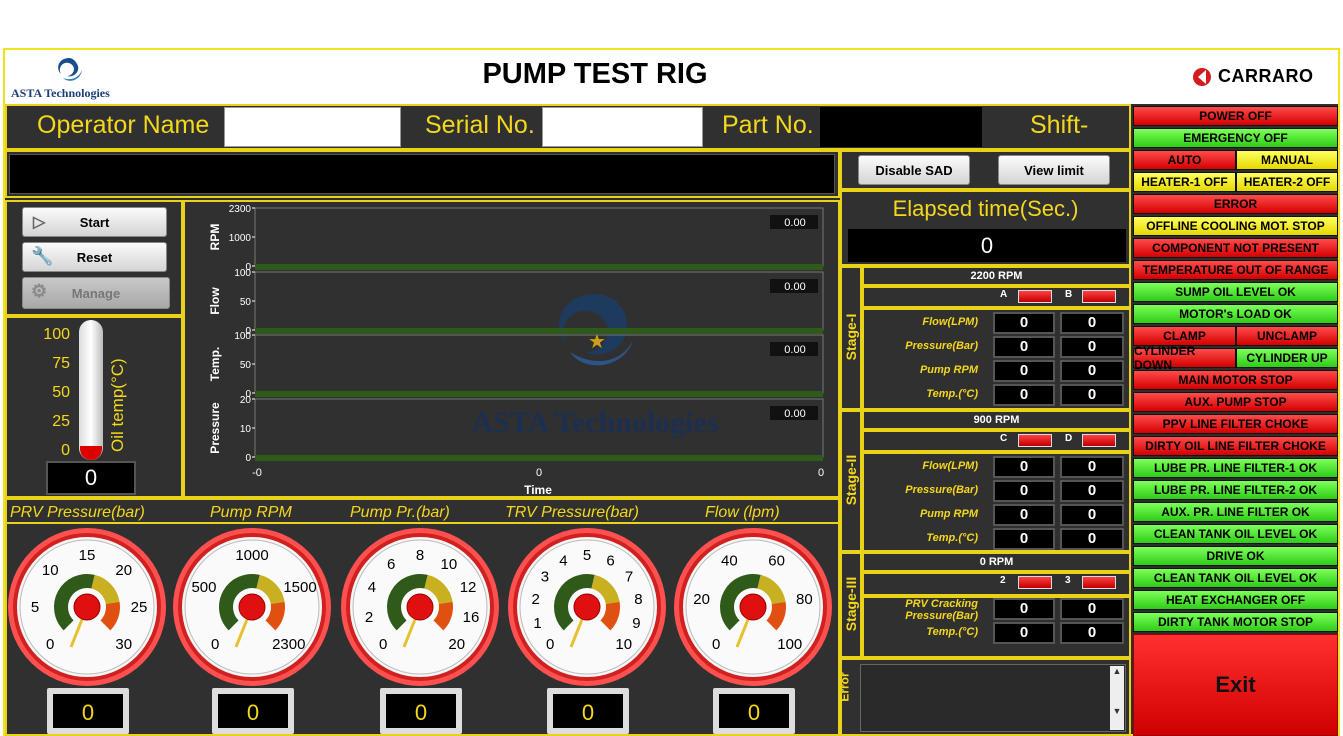 The width and height of the screenshot is (1343, 736). What do you see at coordinates (1287, 336) in the screenshot?
I see `status-indicator: UNCLAMP` at bounding box center [1287, 336].